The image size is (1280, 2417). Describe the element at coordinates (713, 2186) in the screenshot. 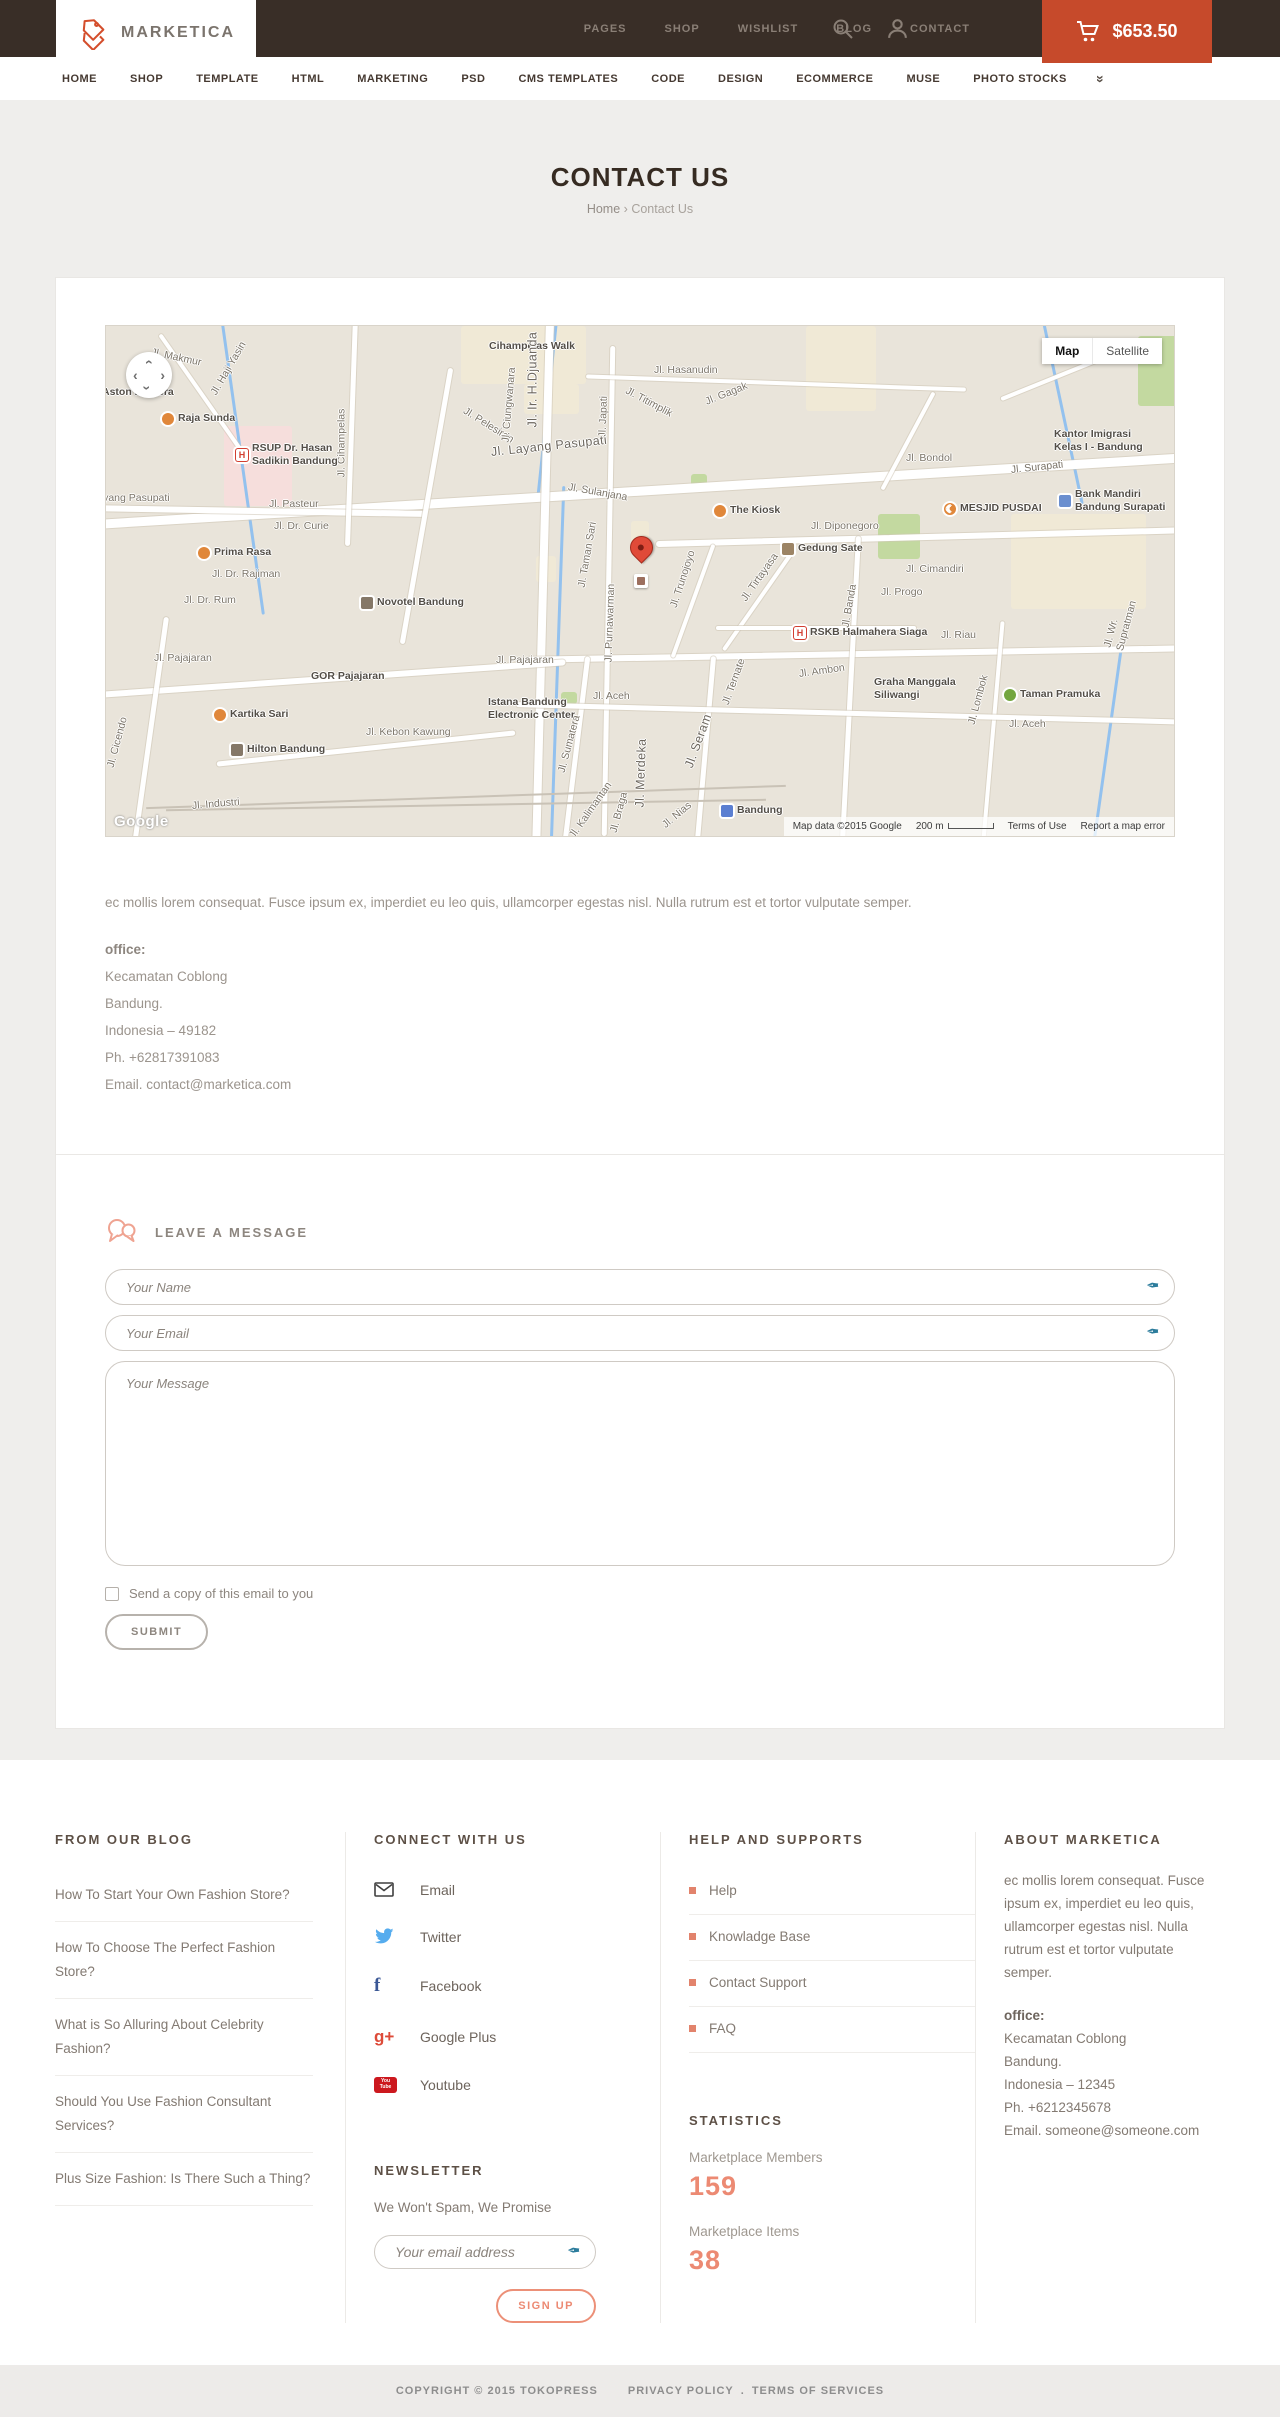

I see `statistic-value: 159` at that location.